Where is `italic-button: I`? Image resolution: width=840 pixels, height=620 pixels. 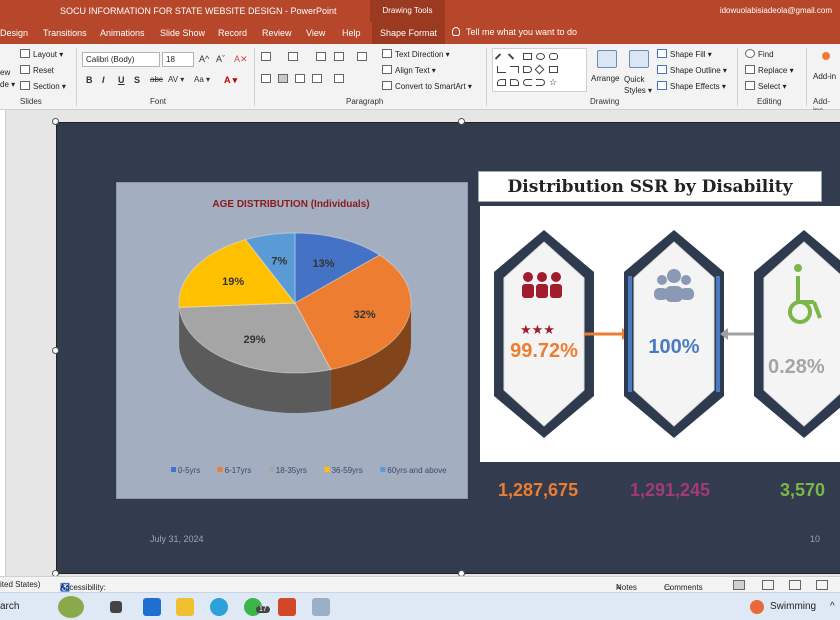
italic-button: I is located at coordinates (103, 80).